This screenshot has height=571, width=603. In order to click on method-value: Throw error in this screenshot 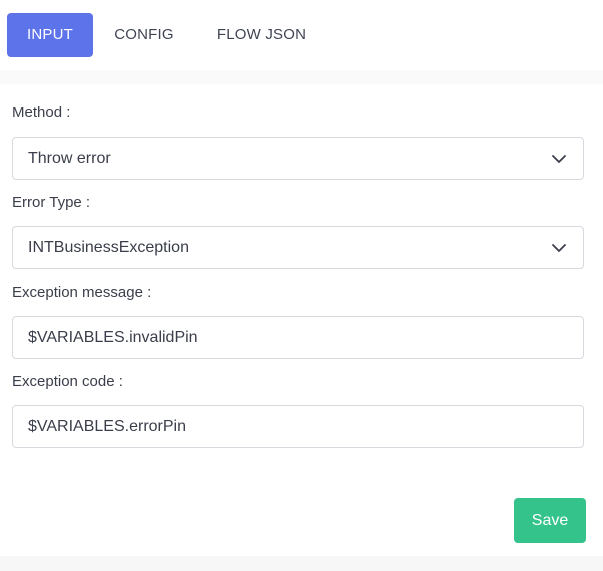, I will do `click(69, 158)`.